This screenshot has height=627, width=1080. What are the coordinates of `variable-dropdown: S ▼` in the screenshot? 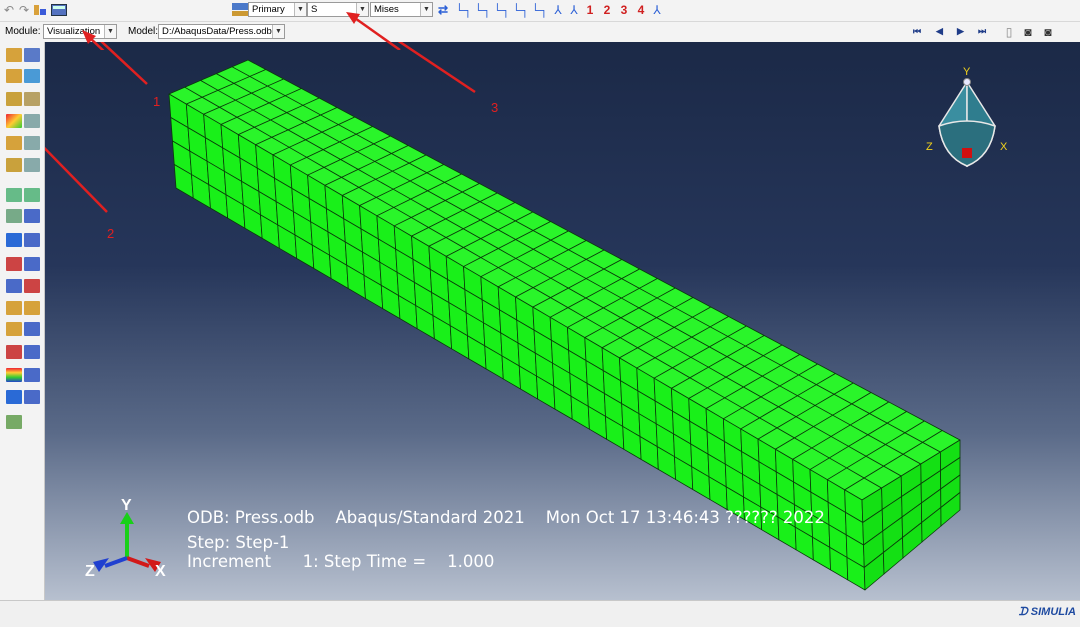 It's located at (338, 9).